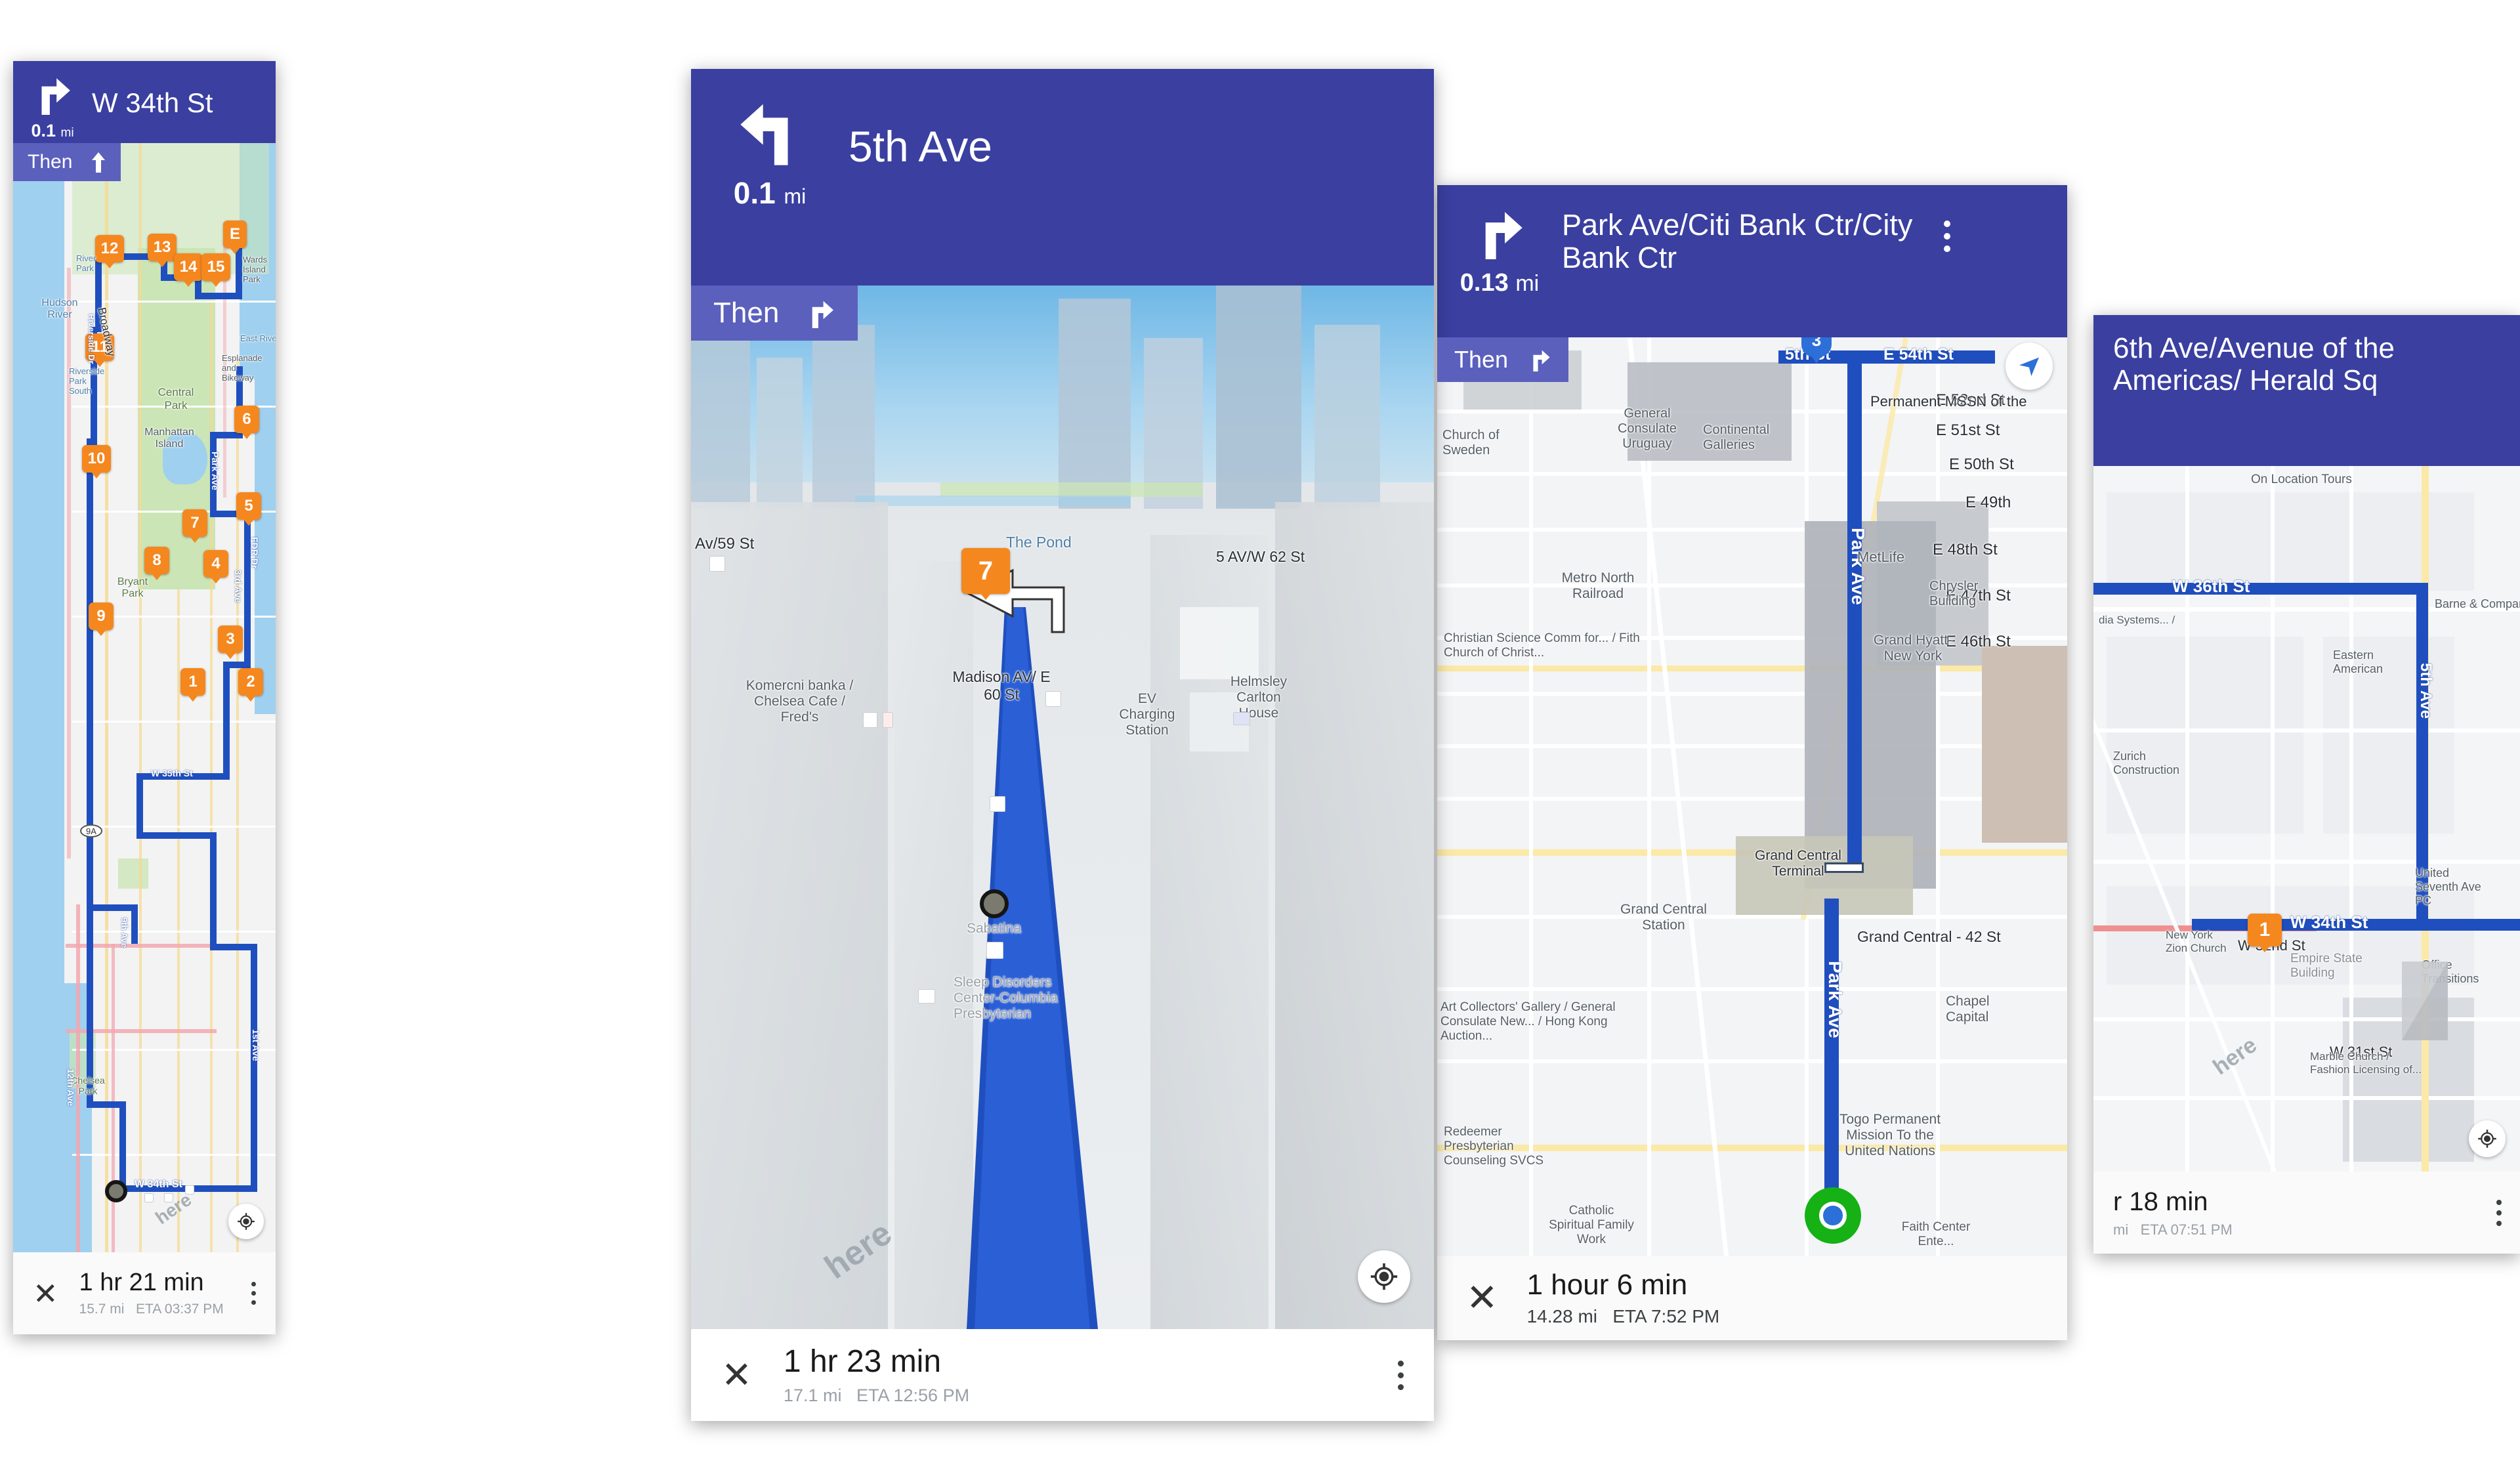  What do you see at coordinates (156, 560) in the screenshot?
I see `waypoint-marker: 8` at bounding box center [156, 560].